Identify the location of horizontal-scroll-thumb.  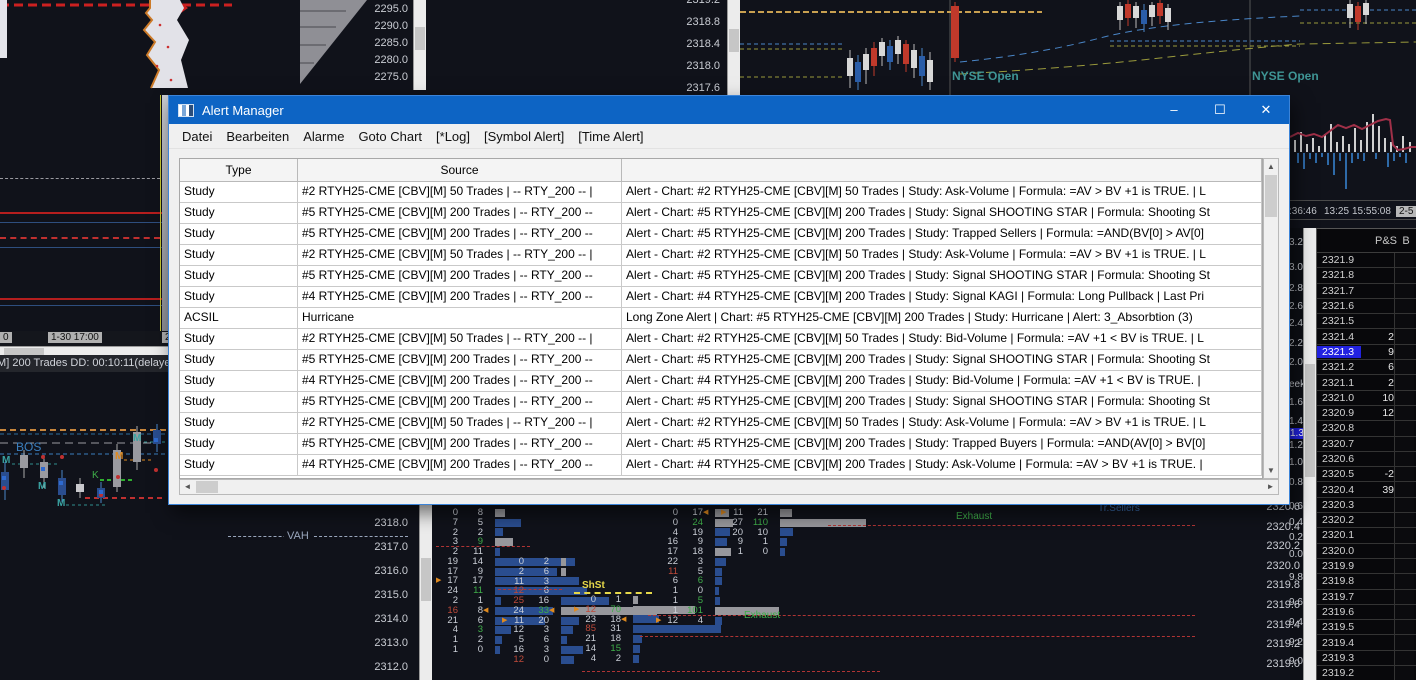
(207, 487).